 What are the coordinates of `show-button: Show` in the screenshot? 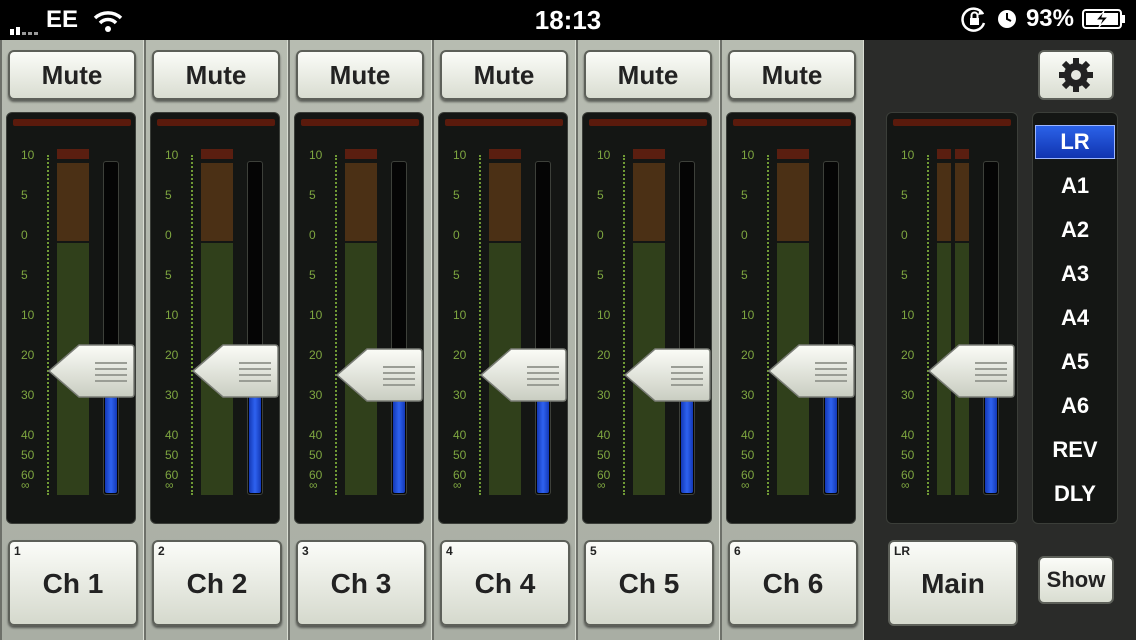 It's located at (1076, 580).